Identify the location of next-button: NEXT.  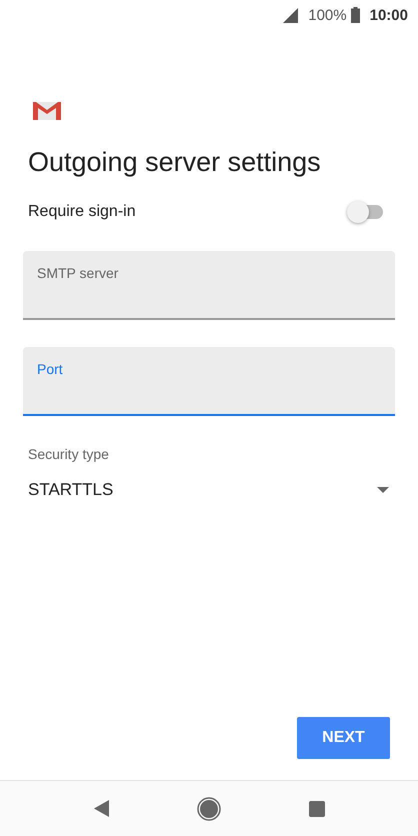
(343, 738).